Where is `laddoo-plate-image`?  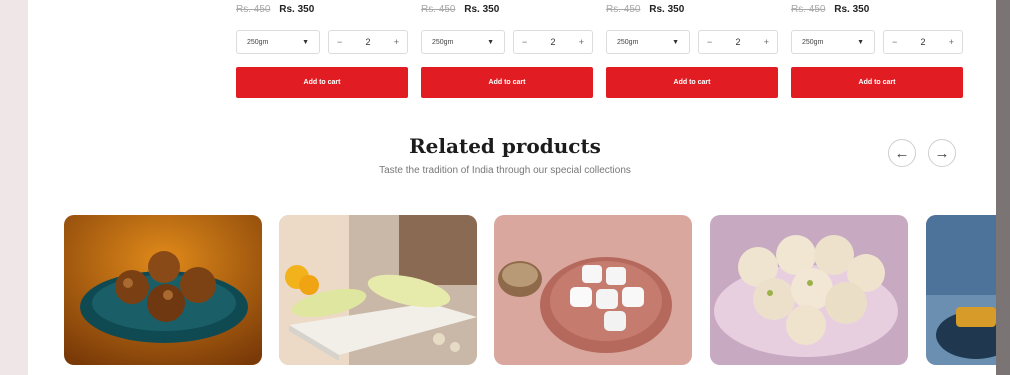 laddoo-plate-image is located at coordinates (163, 290).